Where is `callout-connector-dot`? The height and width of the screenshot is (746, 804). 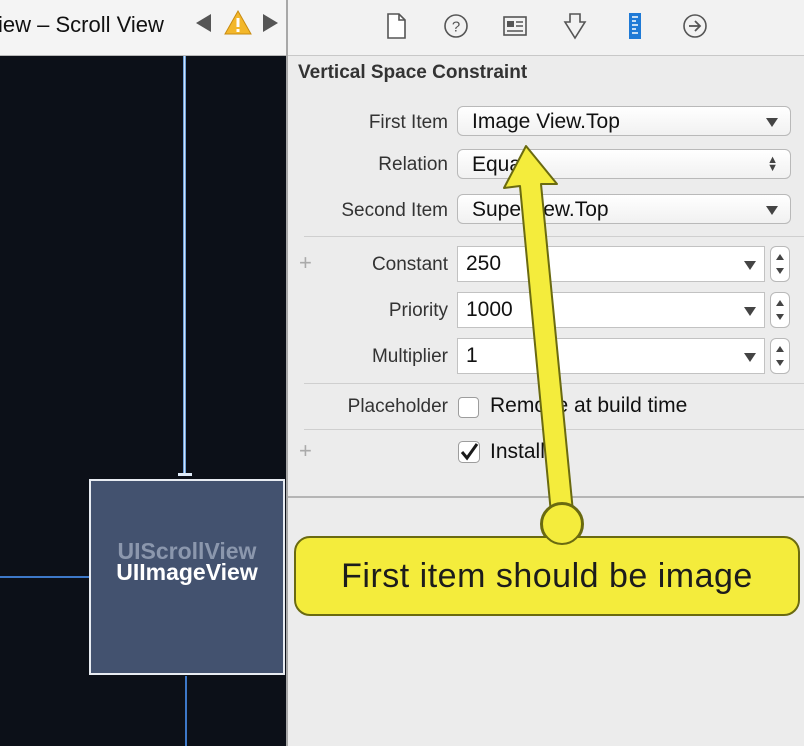
callout-connector-dot is located at coordinates (562, 524).